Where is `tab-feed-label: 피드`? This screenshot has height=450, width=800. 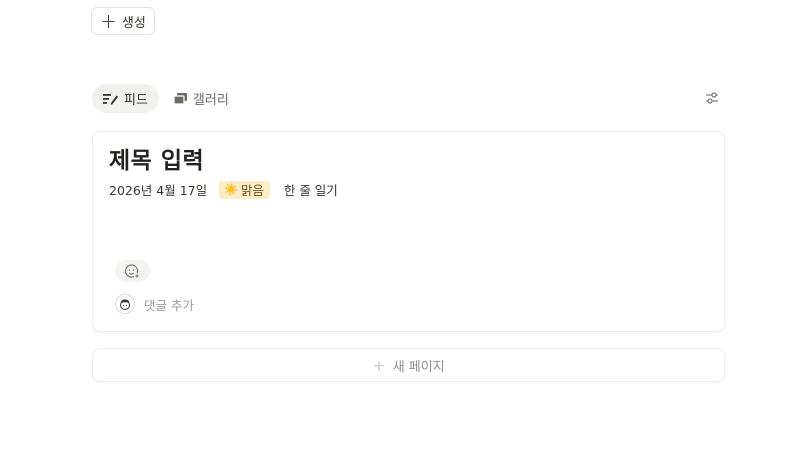
tab-feed-label: 피드 is located at coordinates (136, 100).